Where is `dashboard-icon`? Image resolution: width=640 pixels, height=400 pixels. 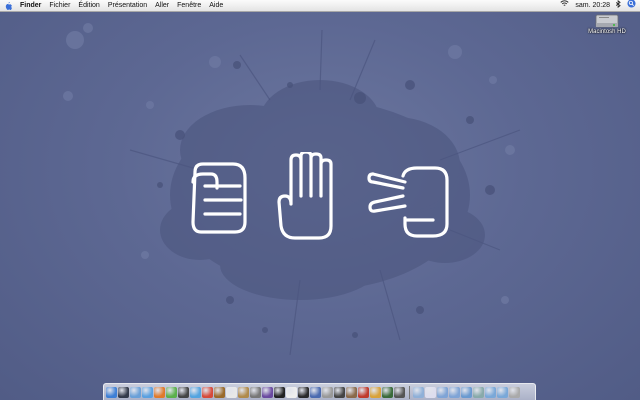
dashboard-icon is located at coordinates (123, 392).